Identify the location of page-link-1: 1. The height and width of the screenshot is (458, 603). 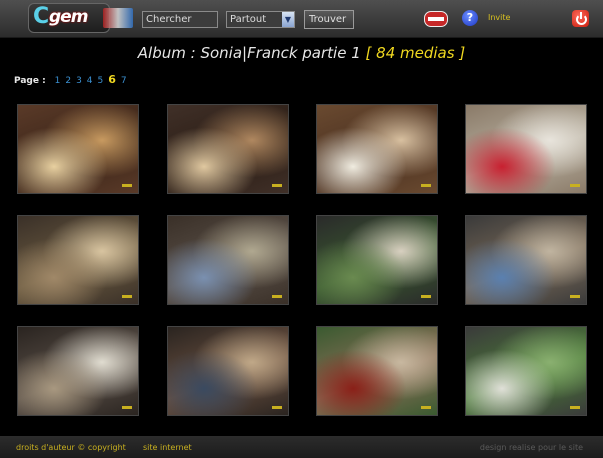
(58, 81).